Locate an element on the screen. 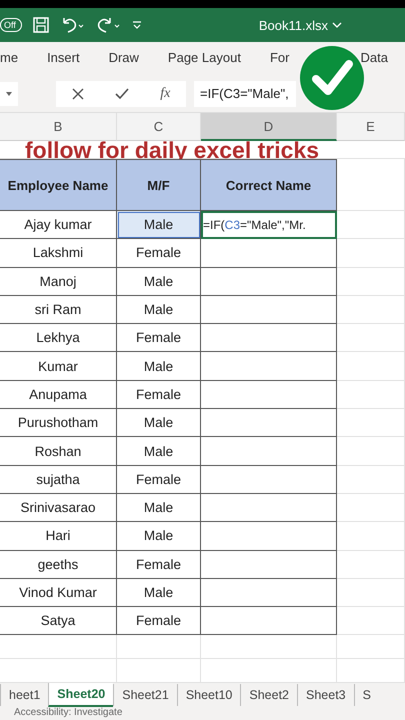  name-box is located at coordinates (9, 94).